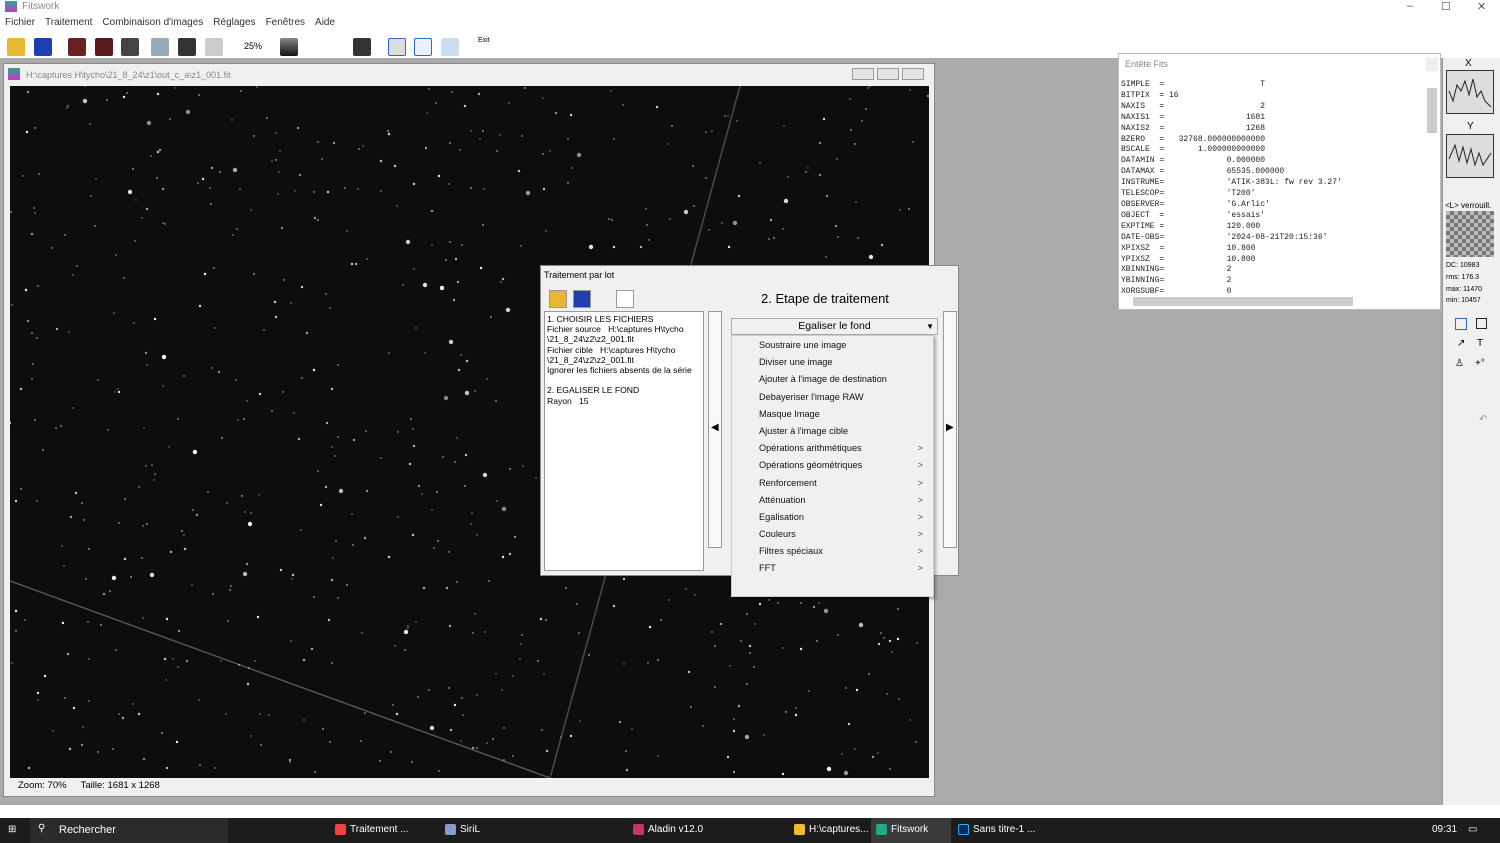  What do you see at coordinates (811, 465) in the screenshot?
I see `item-label: Opérations géométriques` at bounding box center [811, 465].